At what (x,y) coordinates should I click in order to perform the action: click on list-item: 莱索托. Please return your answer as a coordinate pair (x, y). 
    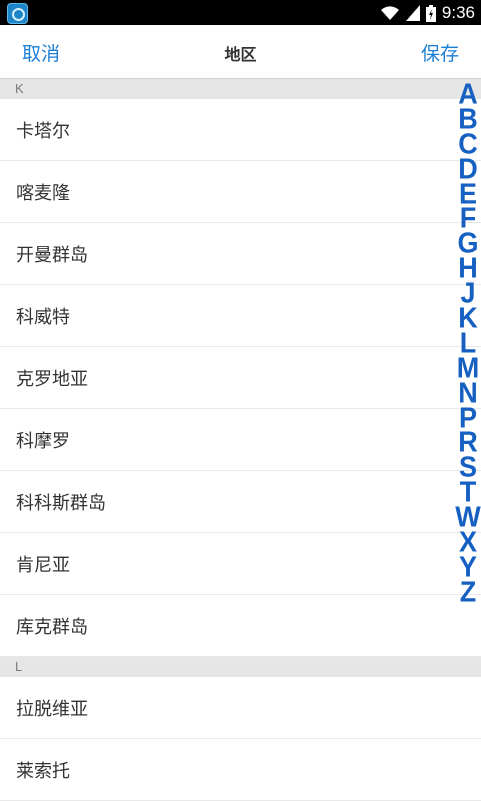
    Looking at the image, I should click on (240, 770).